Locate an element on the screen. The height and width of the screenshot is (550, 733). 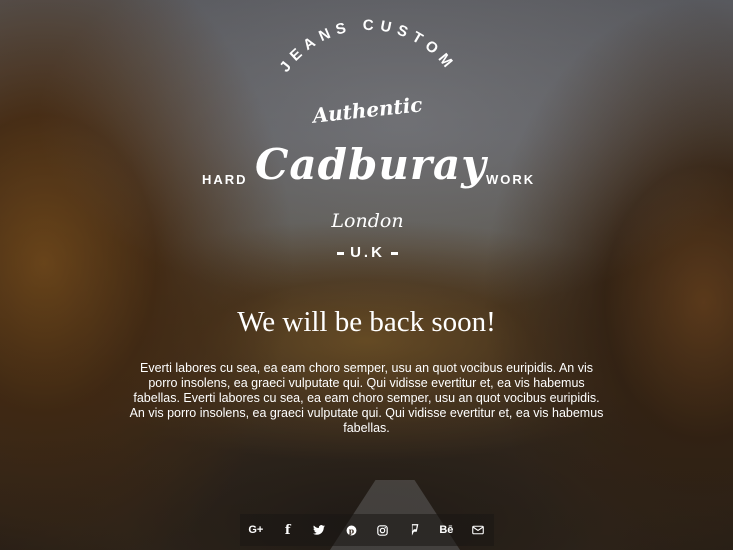
page-headline: We will be back soon! is located at coordinates (366, 322).